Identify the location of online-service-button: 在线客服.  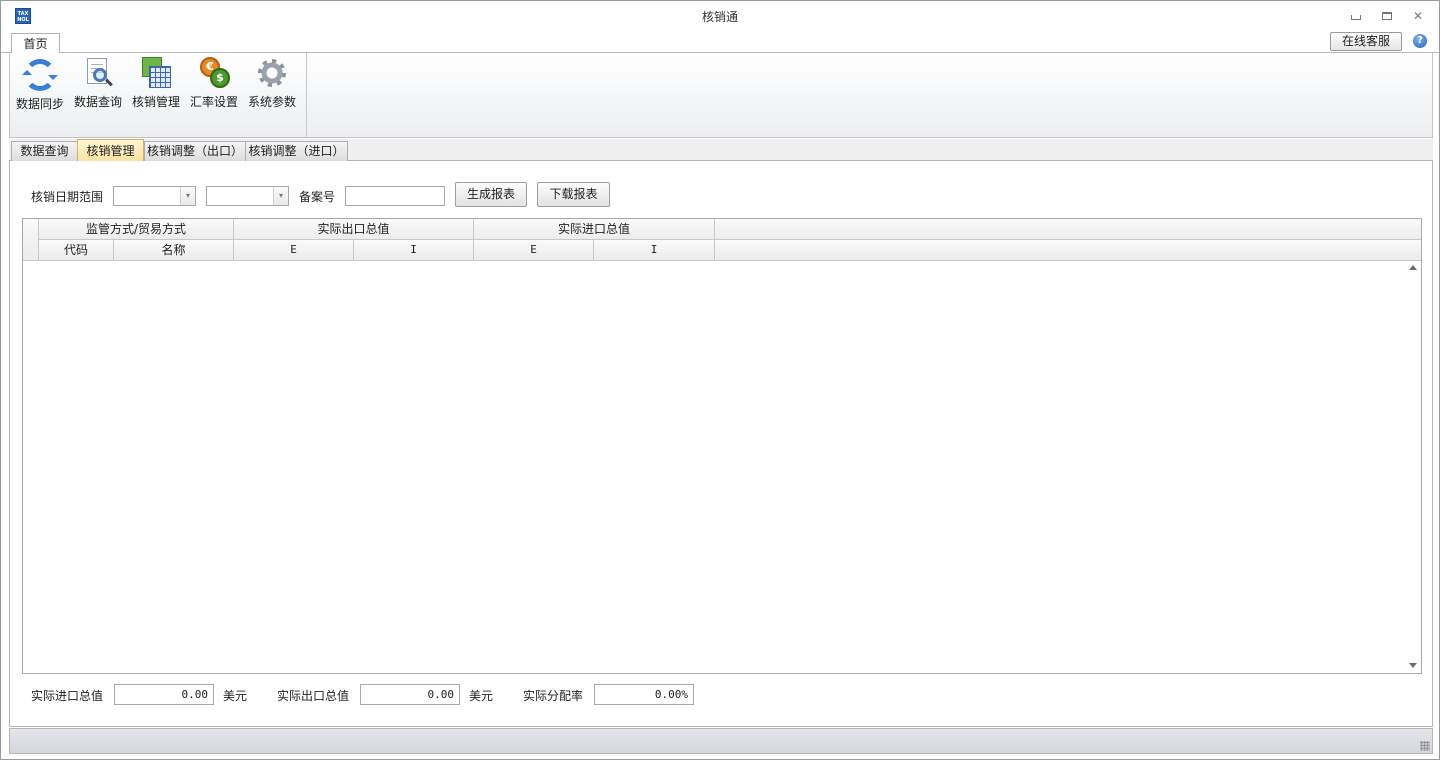
(1366, 41).